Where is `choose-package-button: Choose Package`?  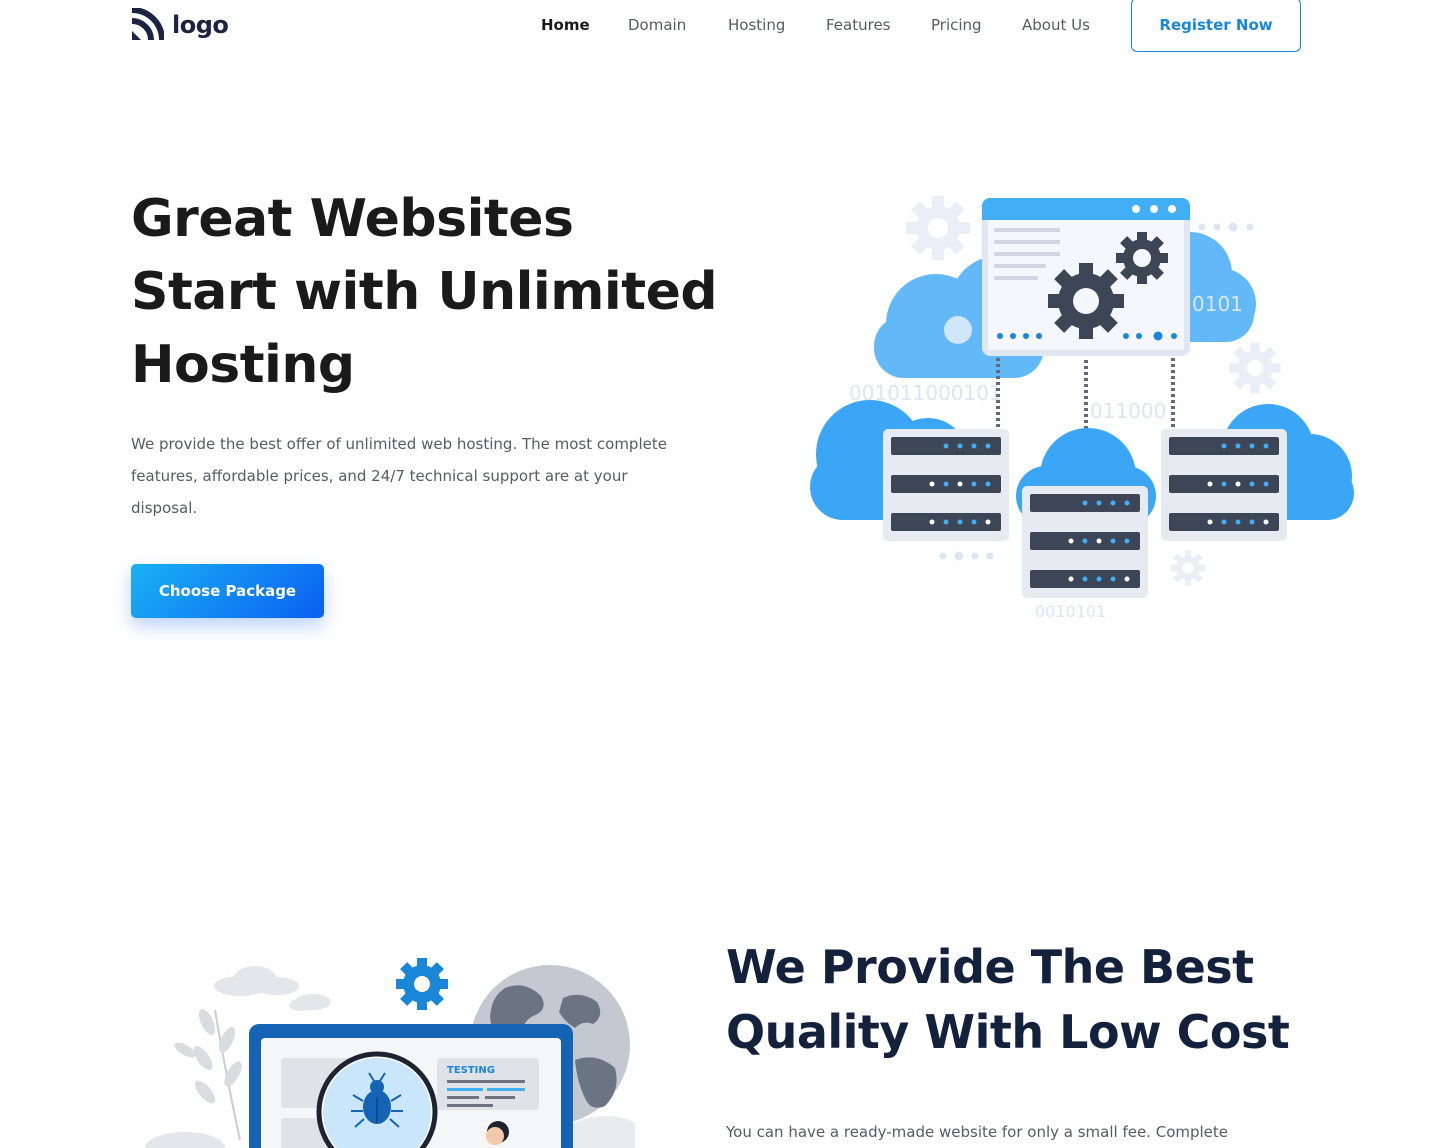 choose-package-button: Choose Package is located at coordinates (227, 591).